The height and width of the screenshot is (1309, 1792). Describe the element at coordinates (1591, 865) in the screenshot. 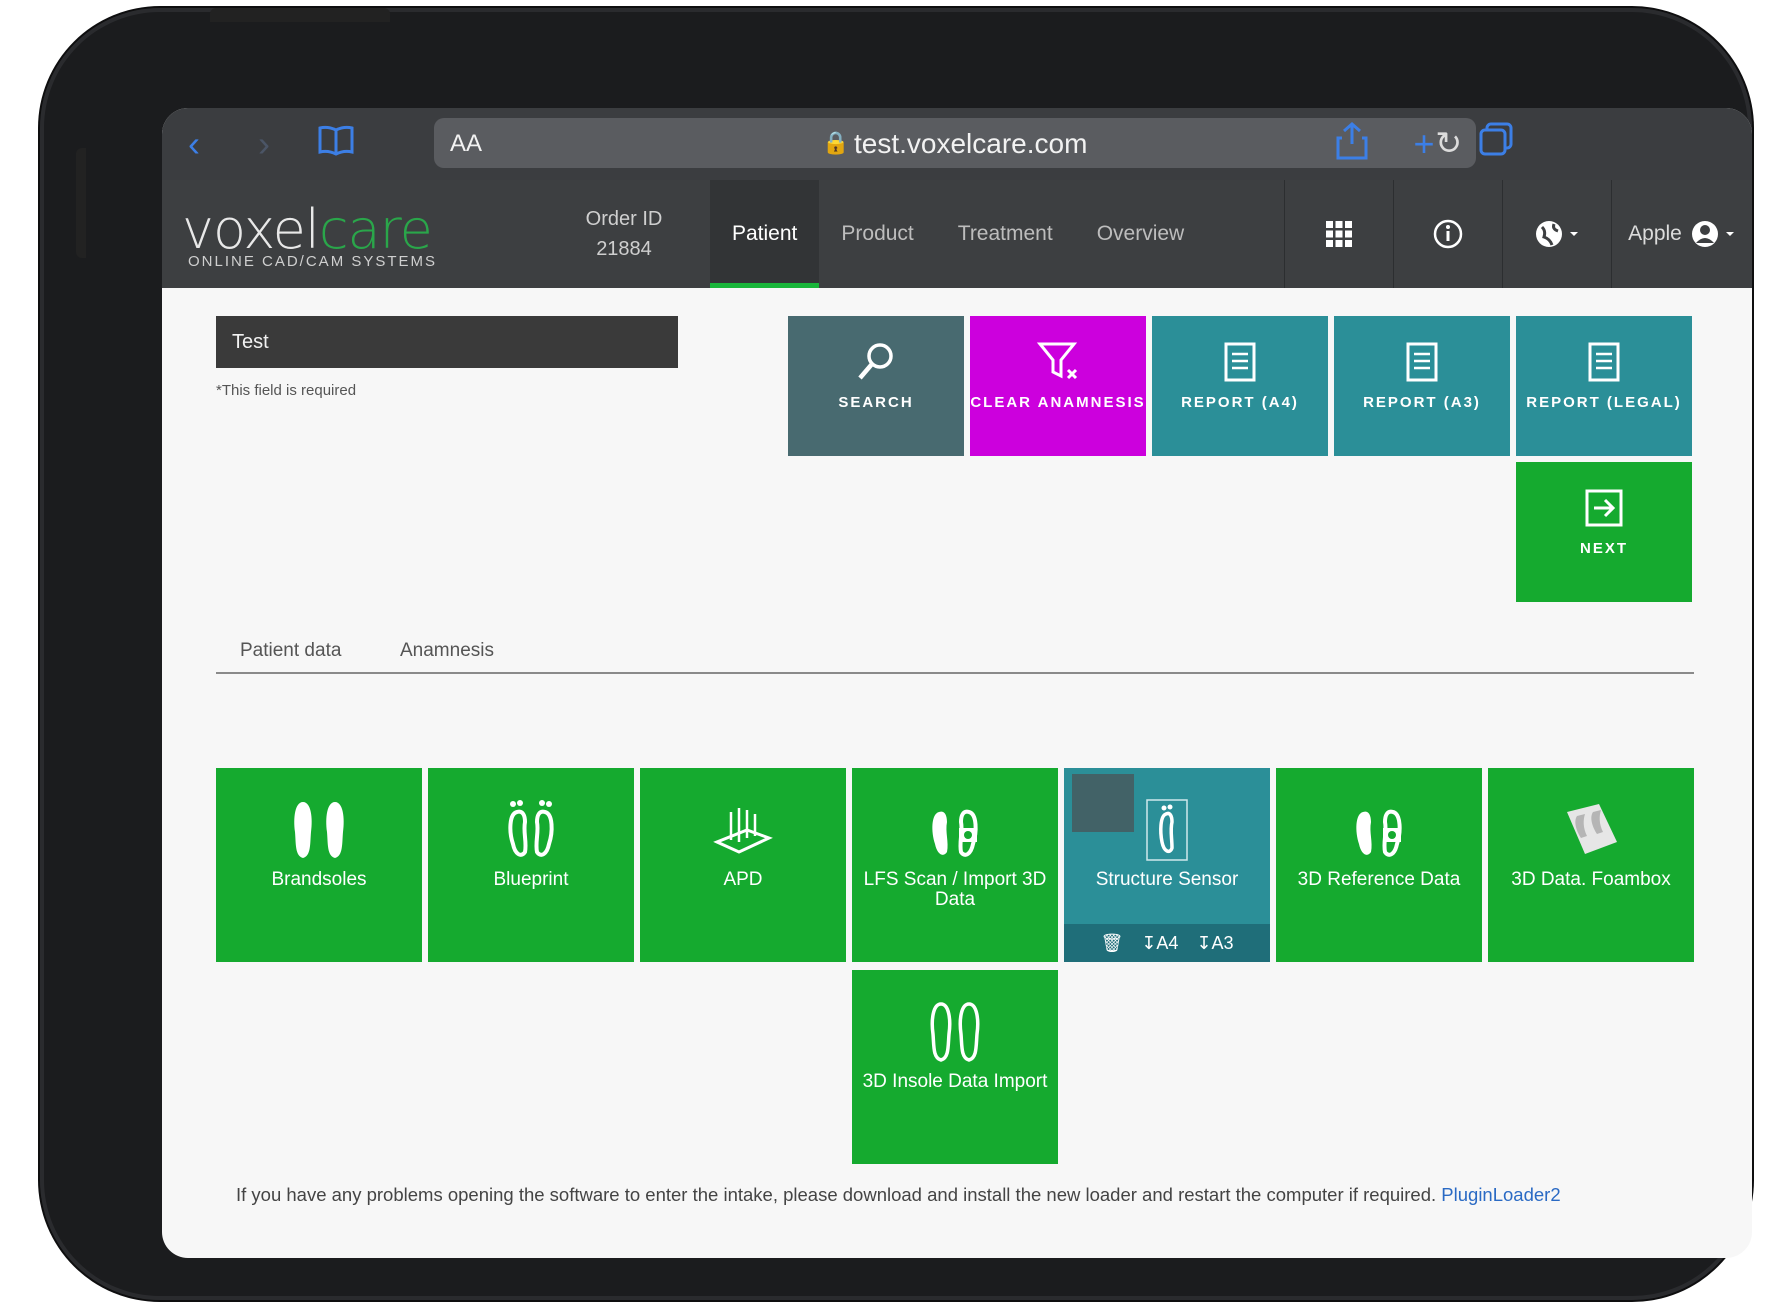

I see `tile-3d-foambox: 3D Data. Foambox` at that location.